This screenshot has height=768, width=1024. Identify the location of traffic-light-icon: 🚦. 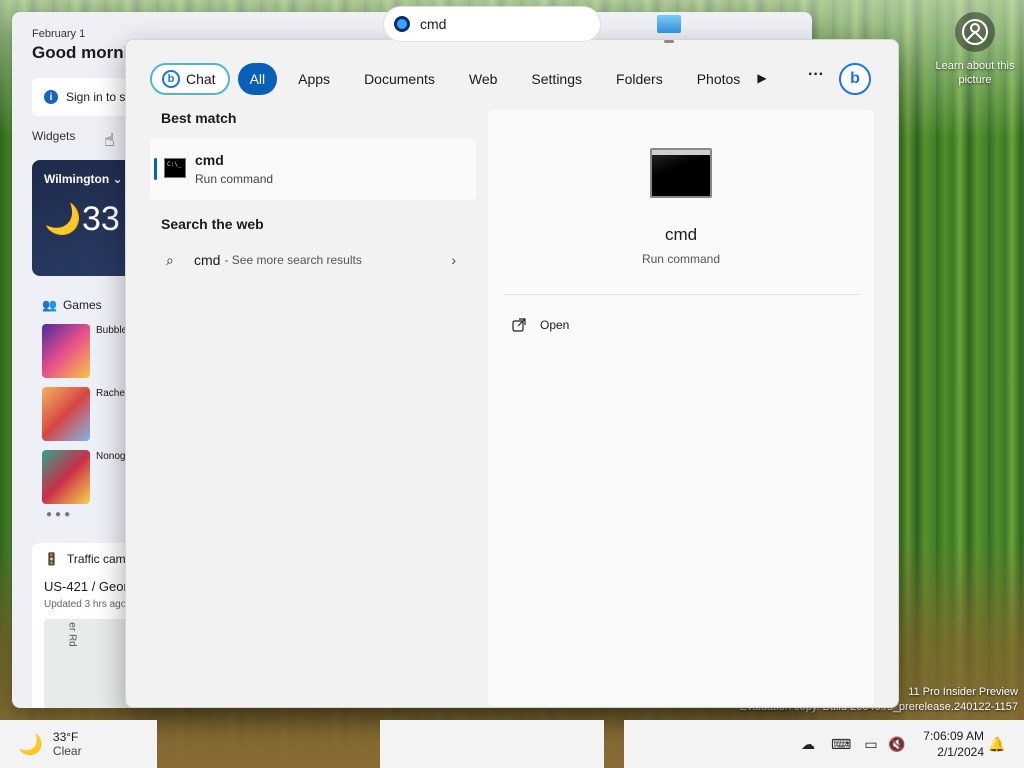
(51, 559).